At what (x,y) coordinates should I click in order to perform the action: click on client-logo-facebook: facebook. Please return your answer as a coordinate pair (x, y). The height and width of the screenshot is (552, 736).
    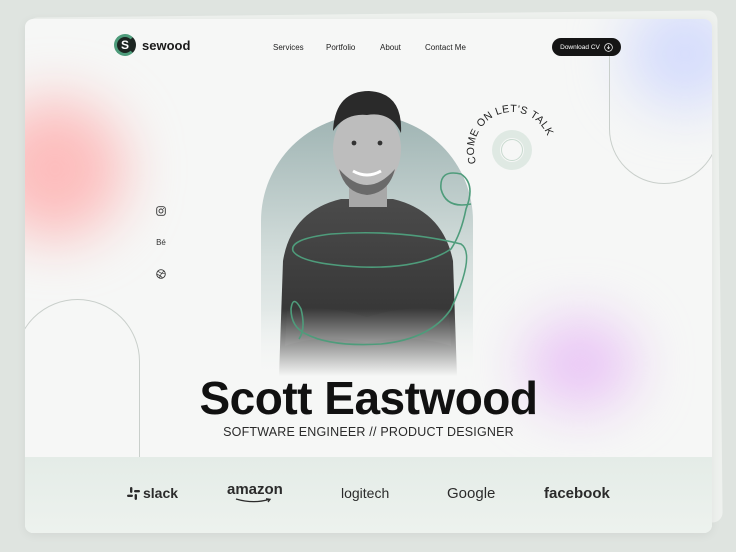
    Looking at the image, I should click on (577, 493).